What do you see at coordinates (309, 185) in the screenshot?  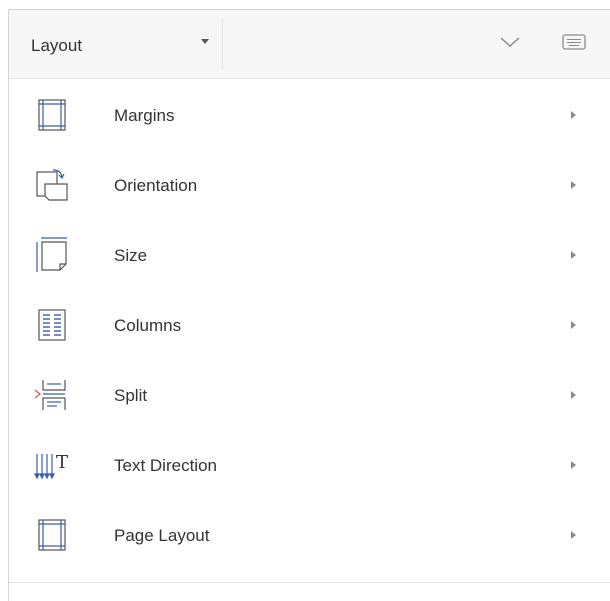 I see `menu-item-orientation: Orientation` at bounding box center [309, 185].